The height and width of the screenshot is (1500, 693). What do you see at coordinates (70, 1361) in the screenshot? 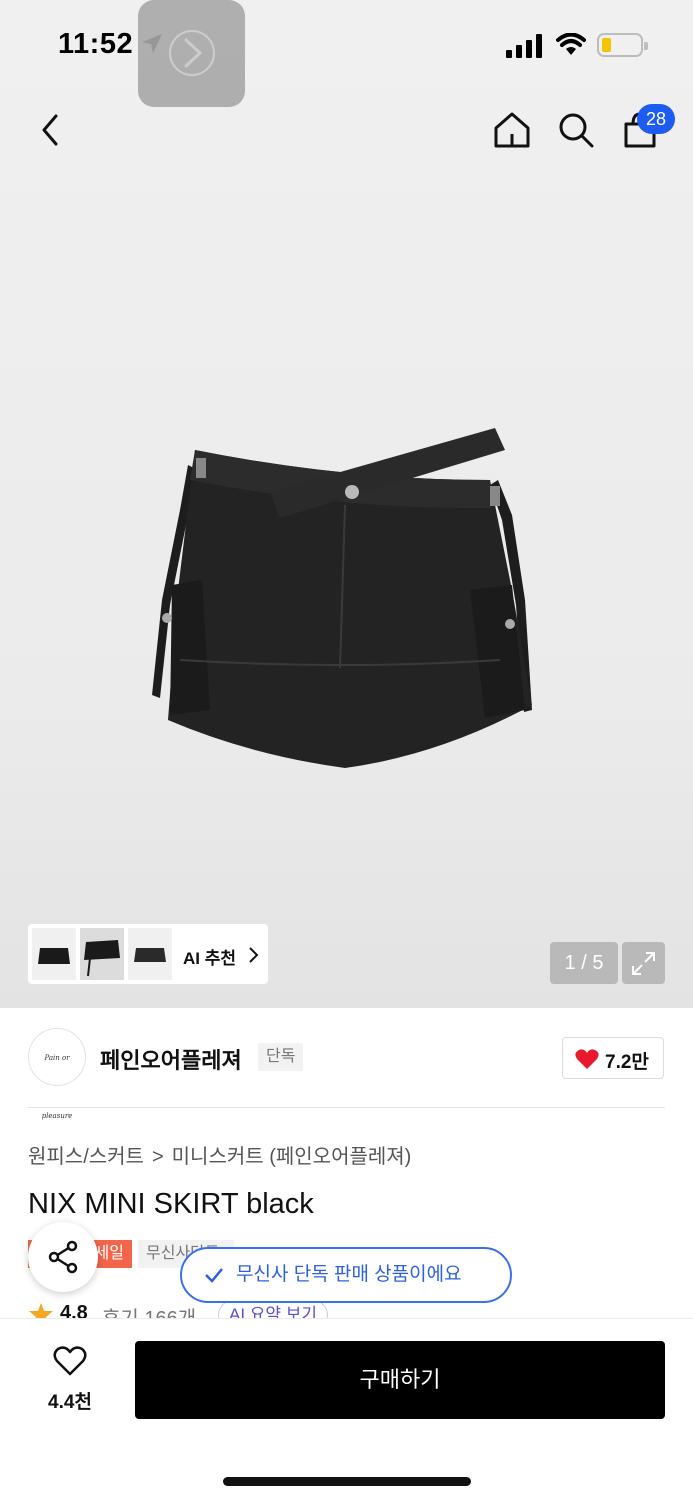
I see `heart-outline-icon` at bounding box center [70, 1361].